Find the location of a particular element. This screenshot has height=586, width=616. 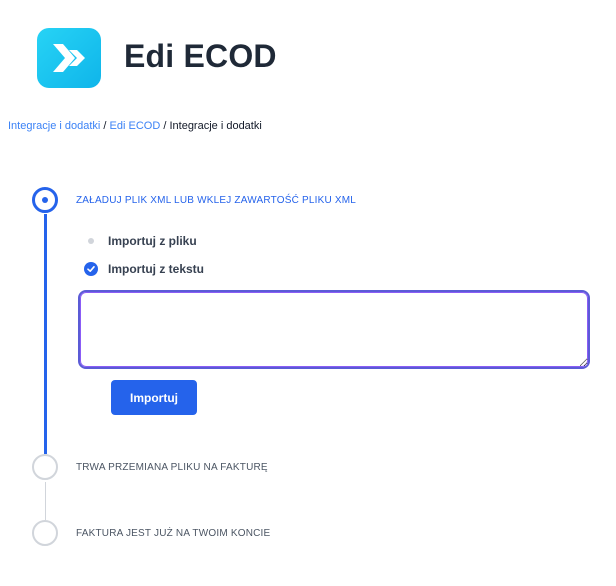

xml-text-input is located at coordinates (334, 329).